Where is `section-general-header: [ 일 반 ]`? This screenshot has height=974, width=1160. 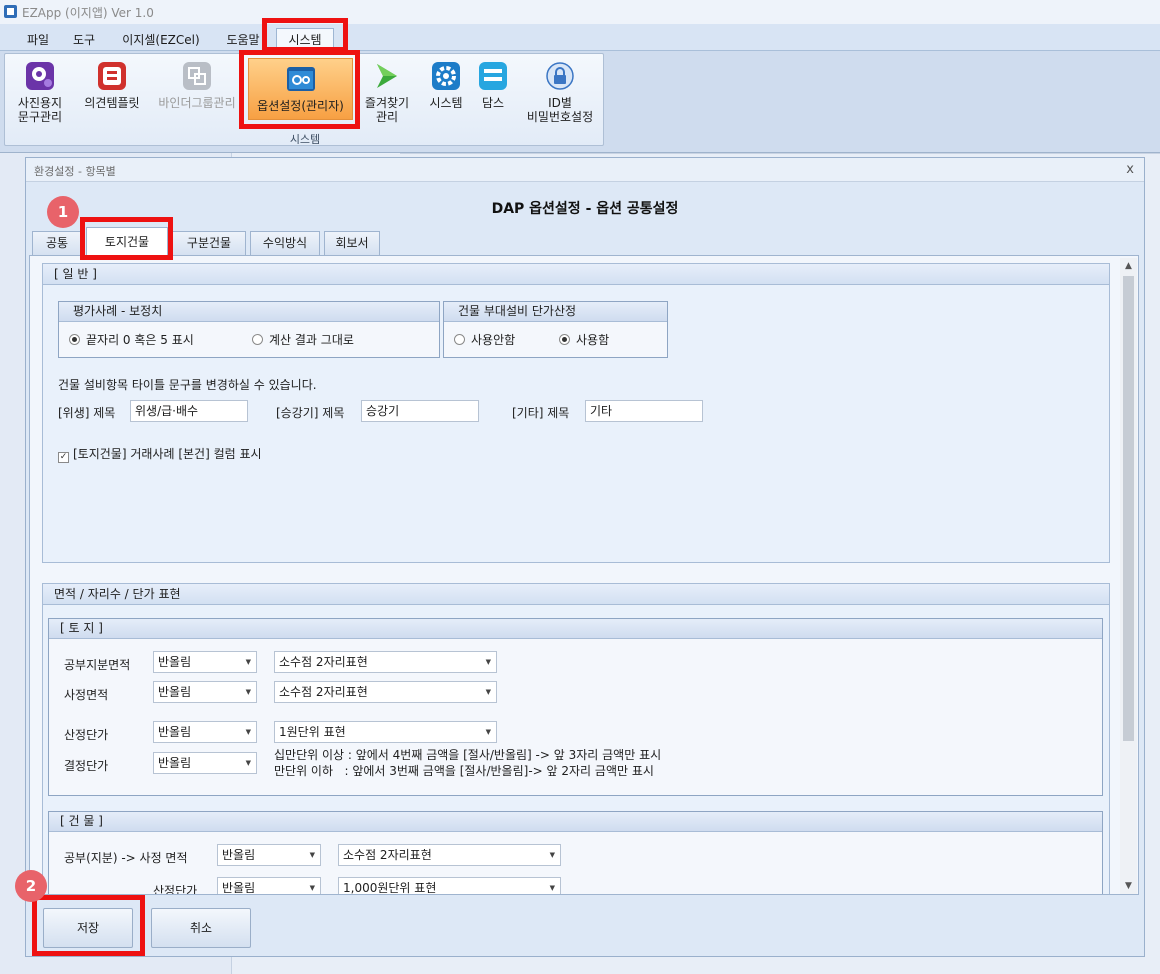 section-general-header: [ 일 반 ] is located at coordinates (576, 274).